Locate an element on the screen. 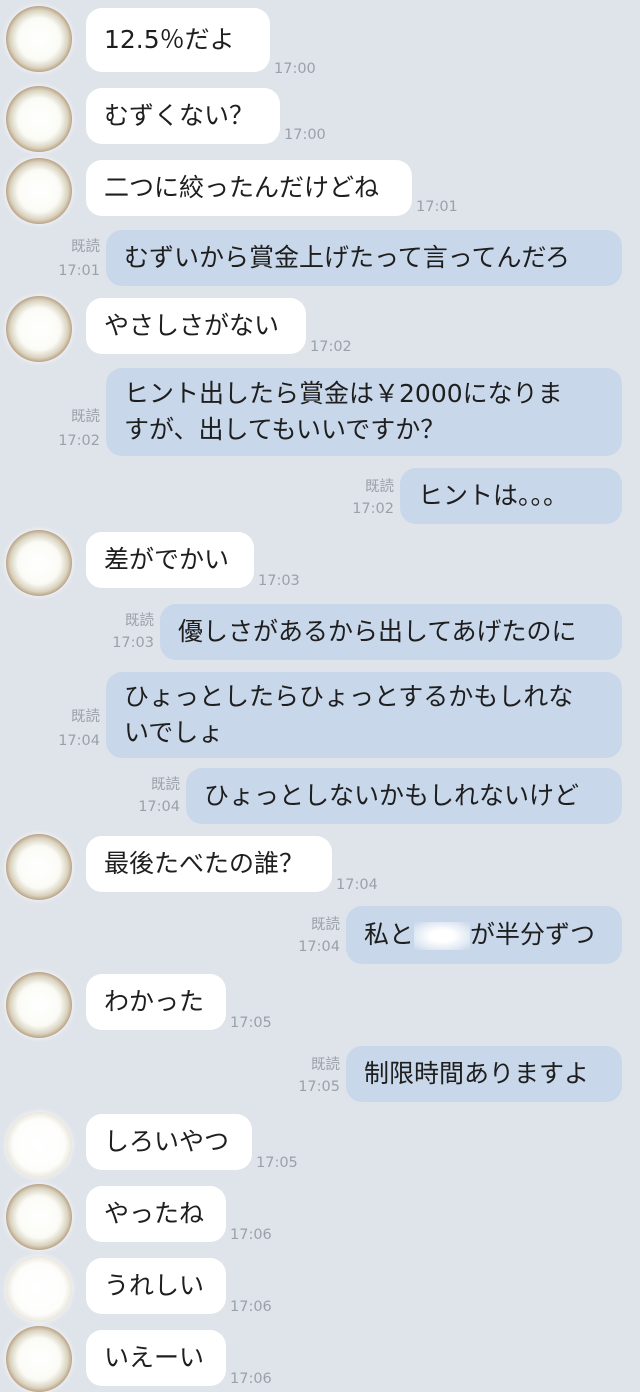 The height and width of the screenshot is (1392, 640). message-bubble: 二つに絞ったんだけどね is located at coordinates (249, 188).